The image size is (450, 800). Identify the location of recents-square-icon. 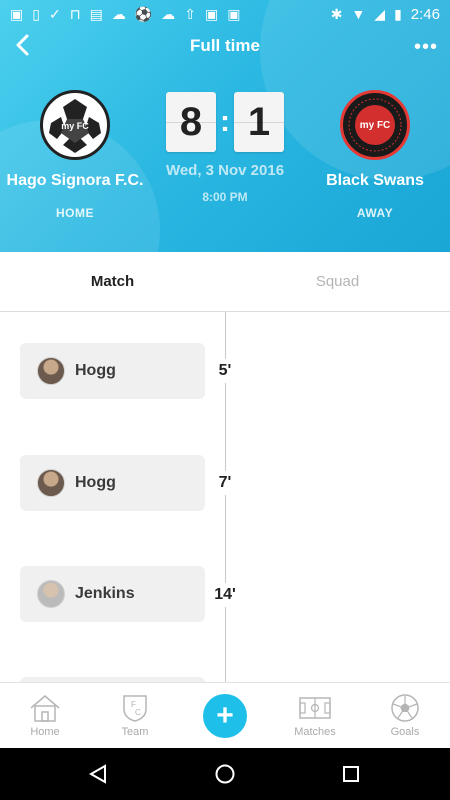
(351, 774).